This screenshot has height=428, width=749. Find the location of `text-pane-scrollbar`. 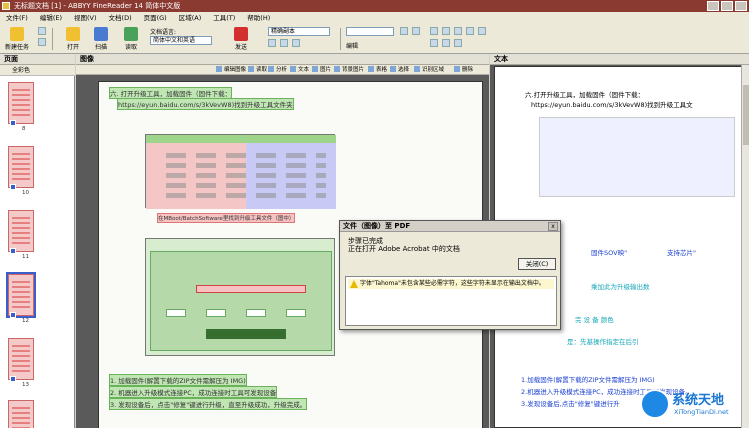

text-pane-scrollbar is located at coordinates (745, 246).